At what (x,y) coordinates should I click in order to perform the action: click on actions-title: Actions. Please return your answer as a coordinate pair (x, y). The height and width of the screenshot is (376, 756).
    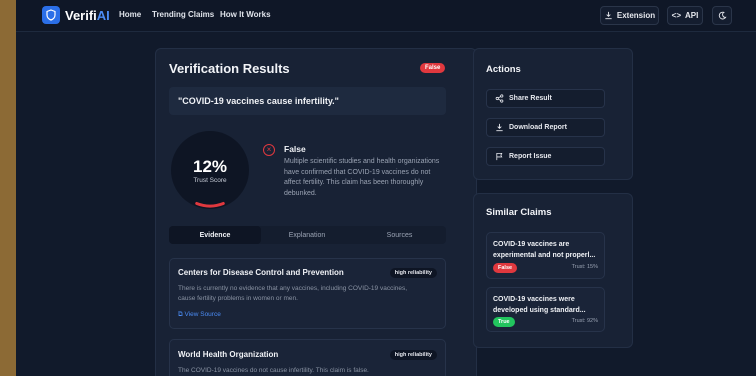
    Looking at the image, I should click on (503, 69).